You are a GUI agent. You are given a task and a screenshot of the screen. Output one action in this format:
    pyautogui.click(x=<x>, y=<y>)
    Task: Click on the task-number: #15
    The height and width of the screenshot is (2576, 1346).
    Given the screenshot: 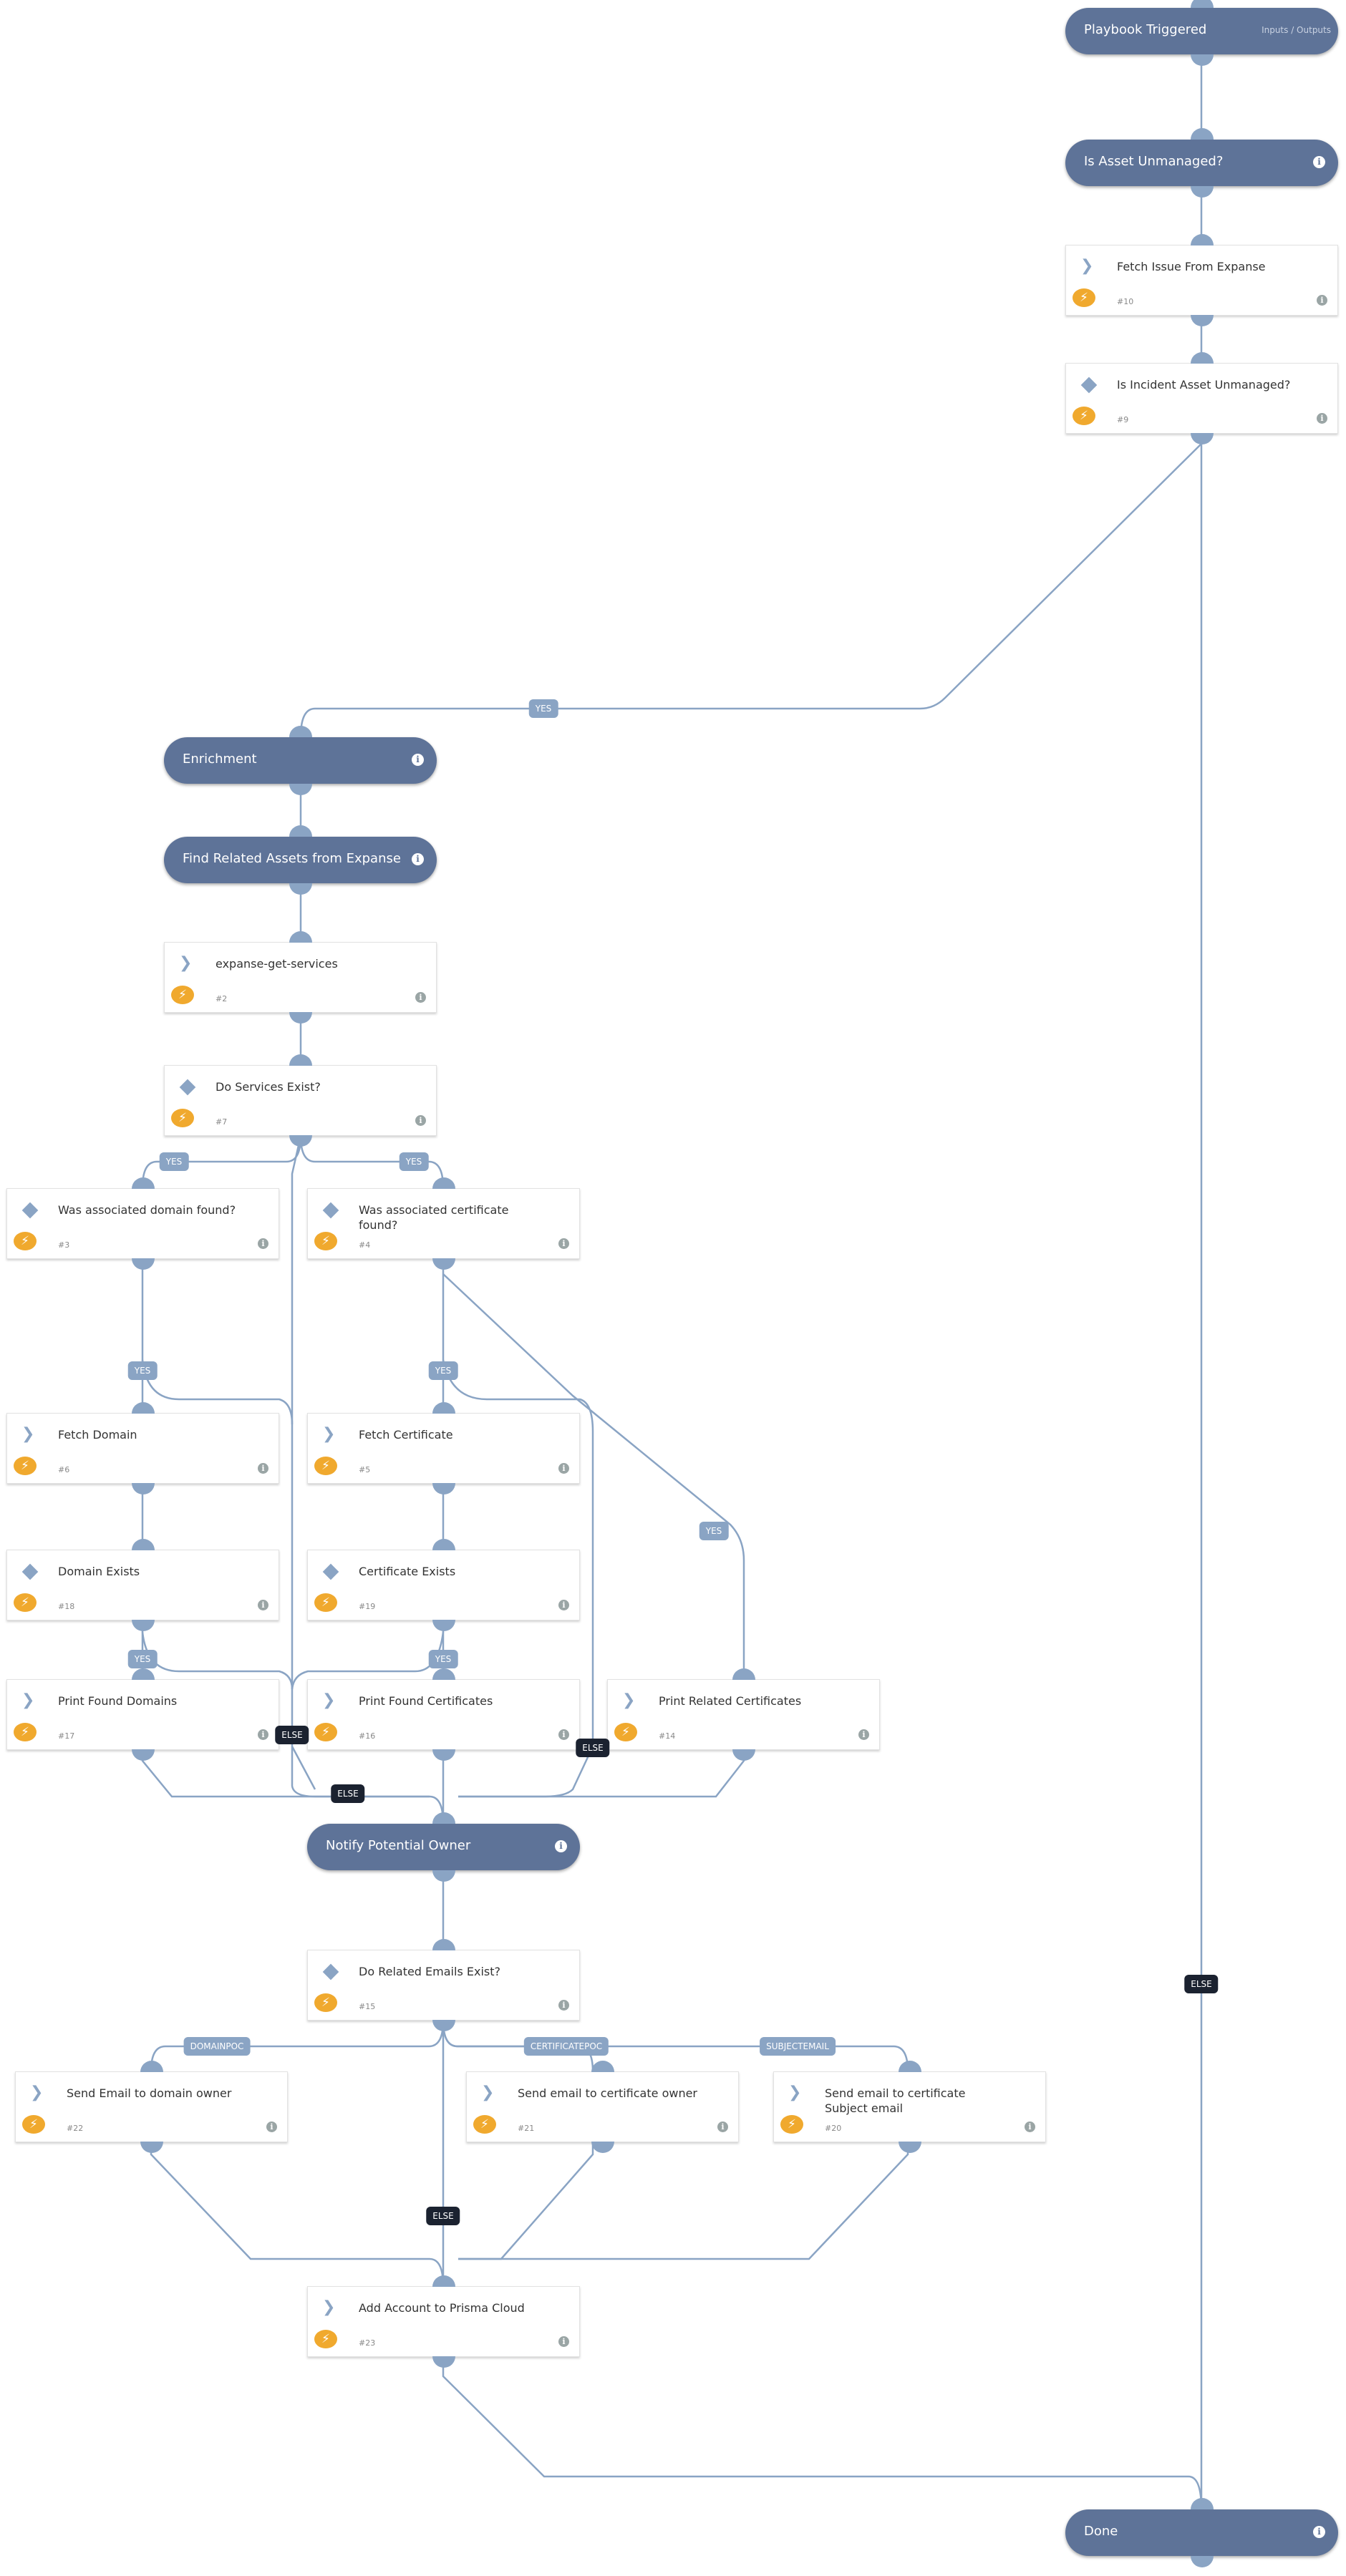 What is the action you would take?
    pyautogui.click(x=367, y=2006)
    